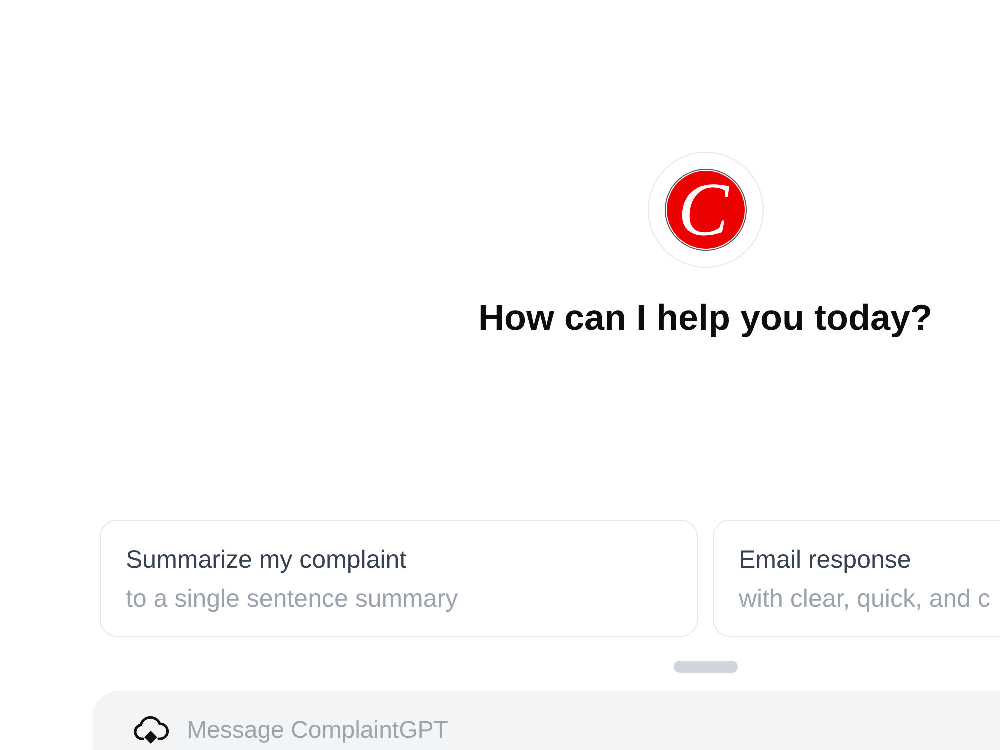 The image size is (1000, 750). What do you see at coordinates (706, 667) in the screenshot?
I see `scroll-indicator` at bounding box center [706, 667].